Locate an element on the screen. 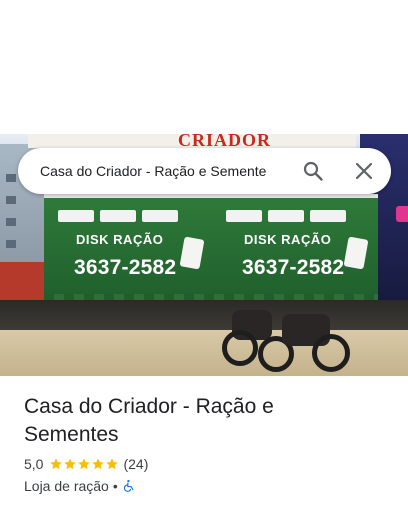  awning-left: DISK RAÇÃO 3637-2582 is located at coordinates (129, 248).